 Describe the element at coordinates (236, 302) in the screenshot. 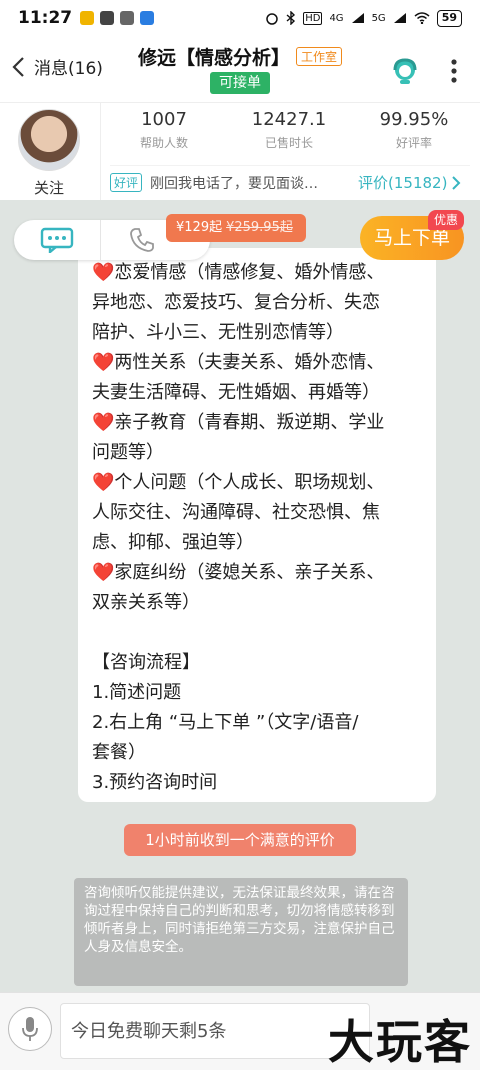

I see `message-line: 异地恋、恋爱技巧、复合分析、失恋` at that location.